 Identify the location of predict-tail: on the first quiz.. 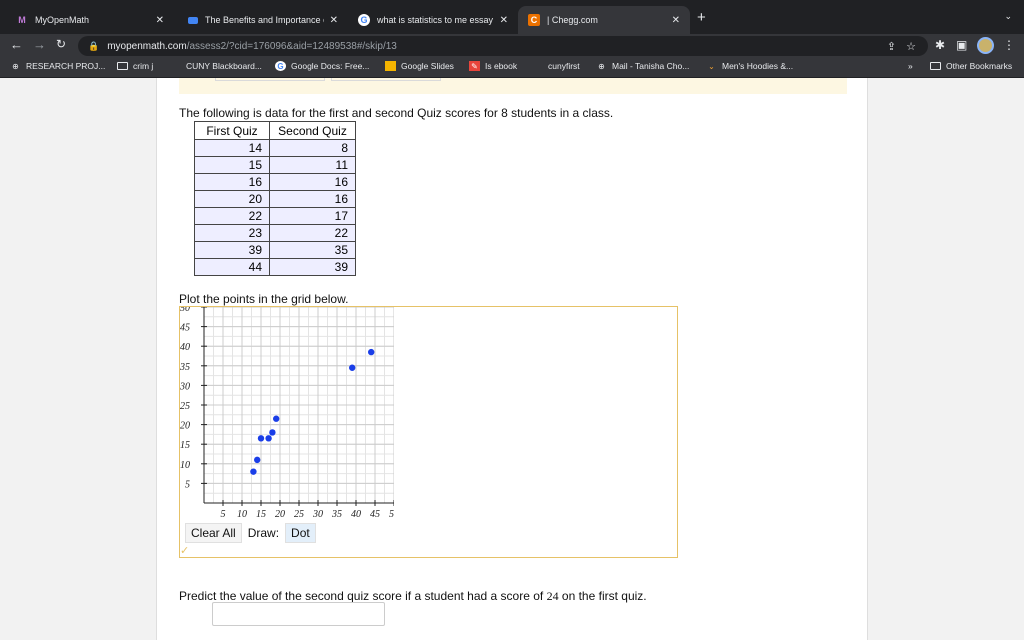
(604, 596).